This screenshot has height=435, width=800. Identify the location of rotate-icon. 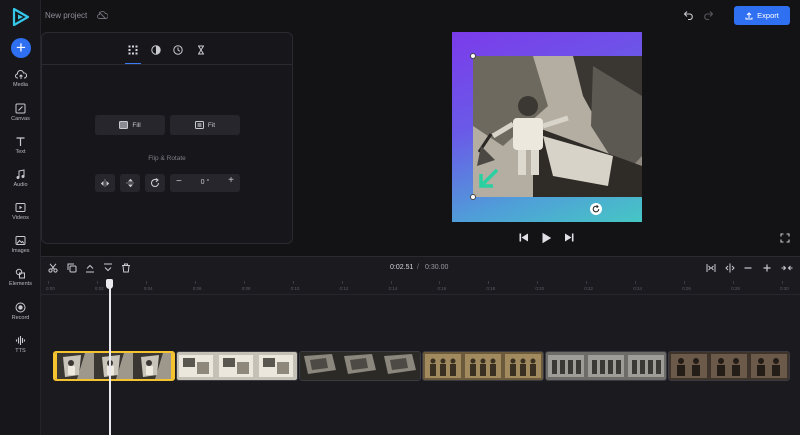
(155, 182).